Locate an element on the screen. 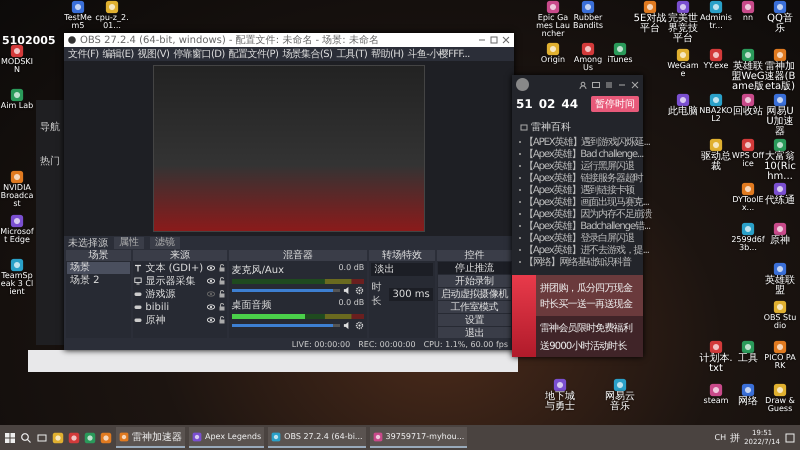  control-button: 退出 is located at coordinates (475, 333).